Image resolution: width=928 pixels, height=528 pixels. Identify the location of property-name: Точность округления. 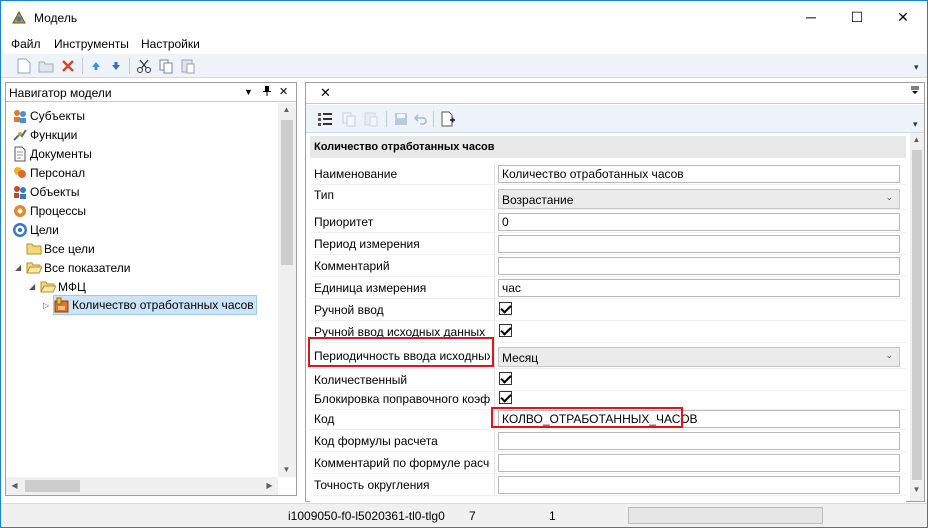
(372, 485).